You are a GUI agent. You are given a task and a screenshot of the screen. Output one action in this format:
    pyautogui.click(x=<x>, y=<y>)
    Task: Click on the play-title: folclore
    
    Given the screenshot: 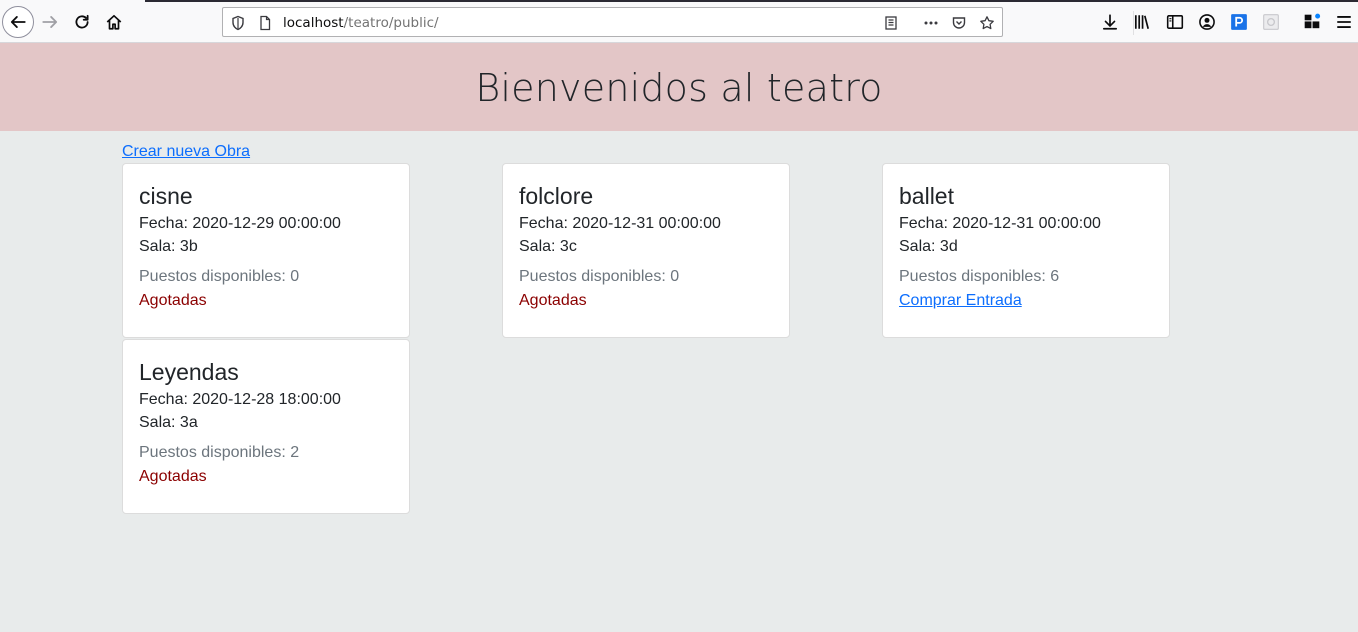 What is the action you would take?
    pyautogui.click(x=556, y=196)
    